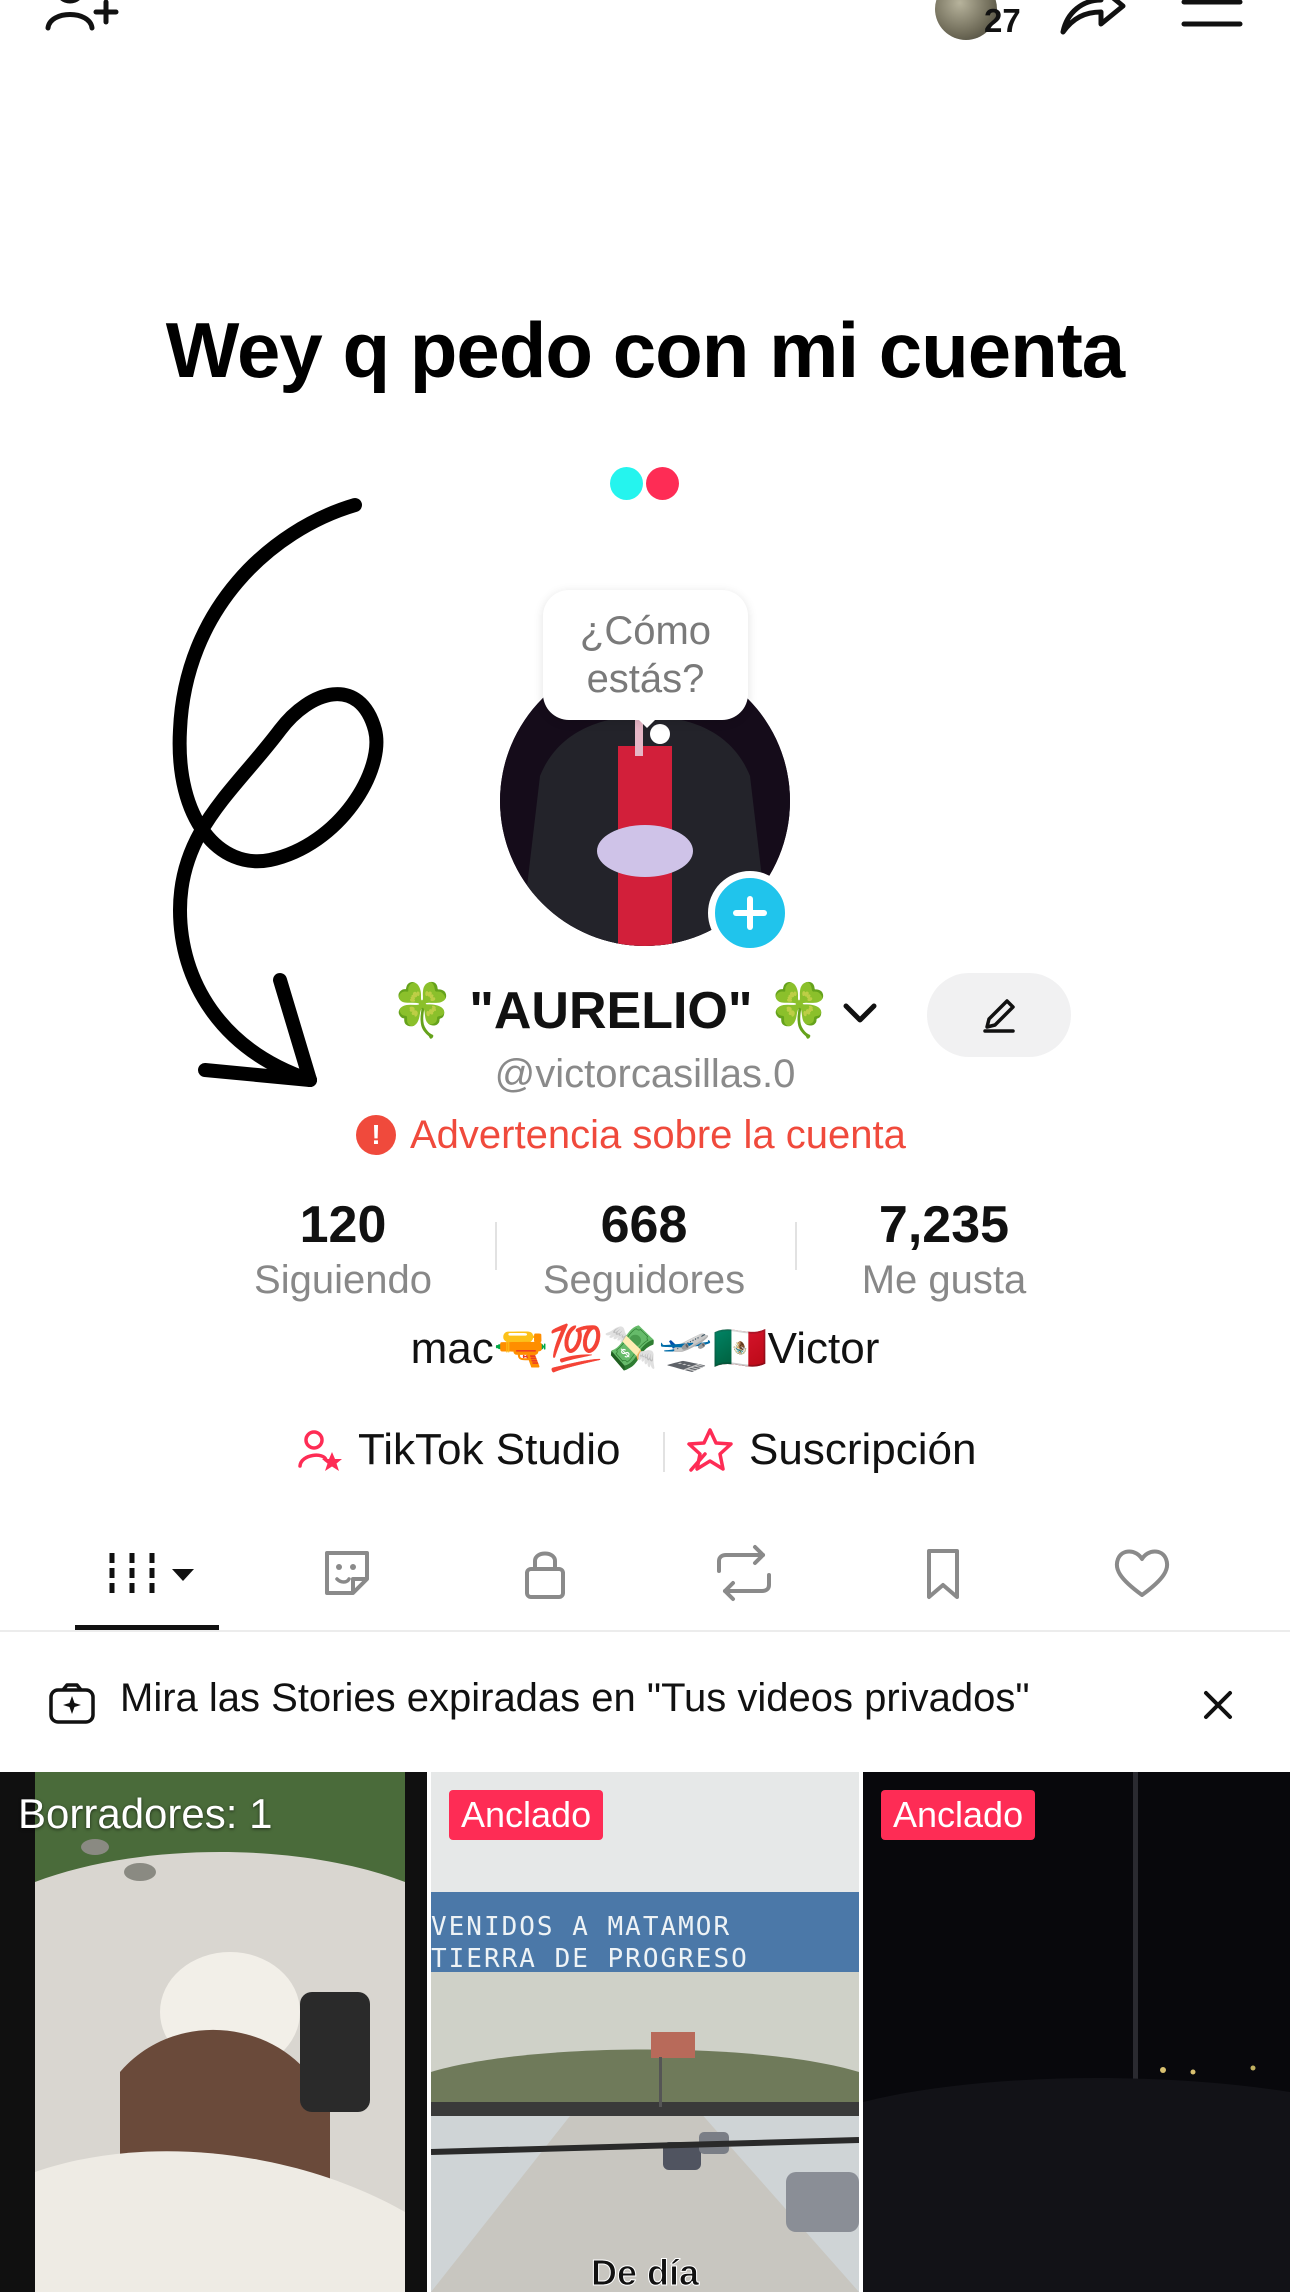 The width and height of the screenshot is (1290, 2292). What do you see at coordinates (644, 1225) in the screenshot?
I see `stat-followers-value: 668` at bounding box center [644, 1225].